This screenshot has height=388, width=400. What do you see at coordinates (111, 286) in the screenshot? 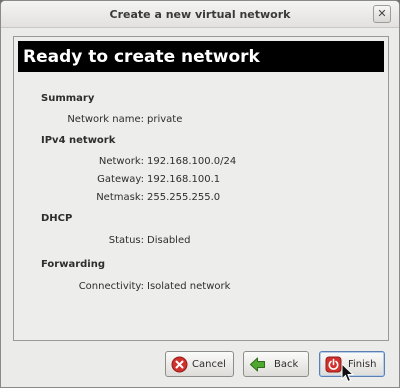
I see `connectivity-label: Connectivity:` at bounding box center [111, 286].